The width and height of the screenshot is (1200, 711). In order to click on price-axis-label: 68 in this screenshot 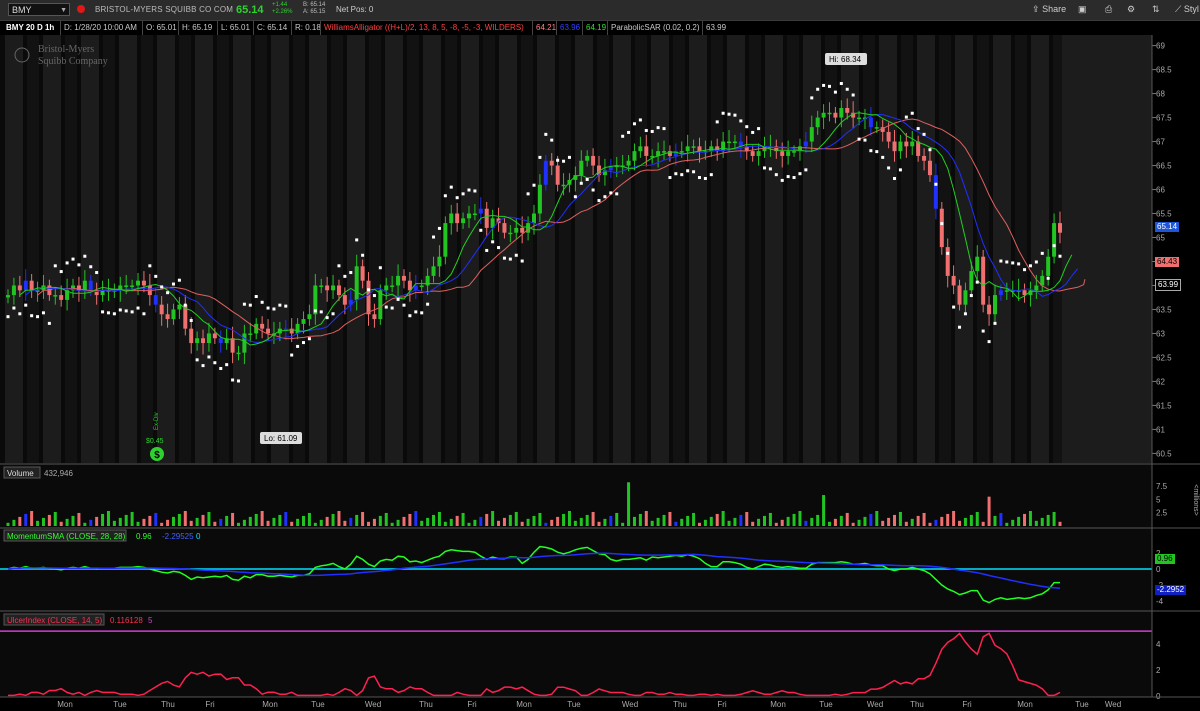, I will do `click(1160, 94)`.